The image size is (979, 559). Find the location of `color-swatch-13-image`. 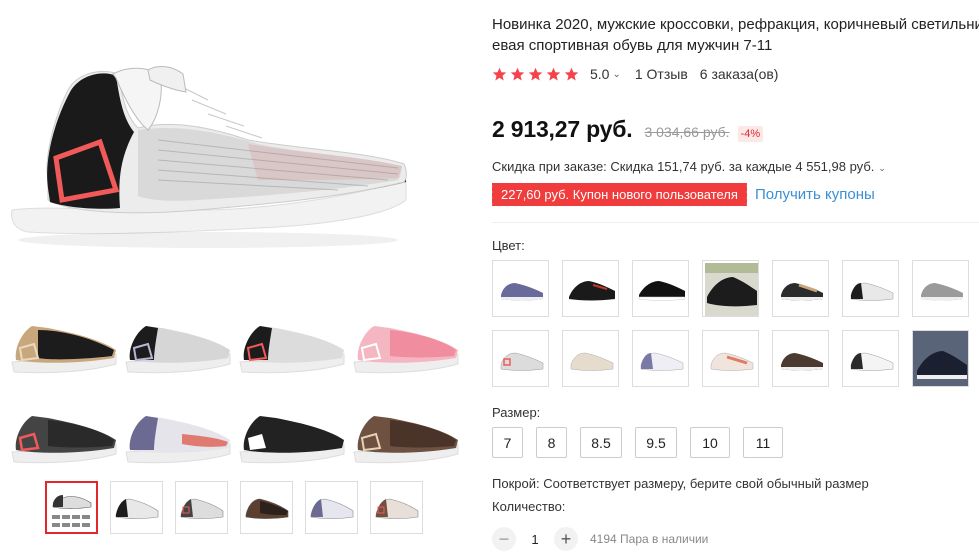

color-swatch-13-image is located at coordinates (872, 361).